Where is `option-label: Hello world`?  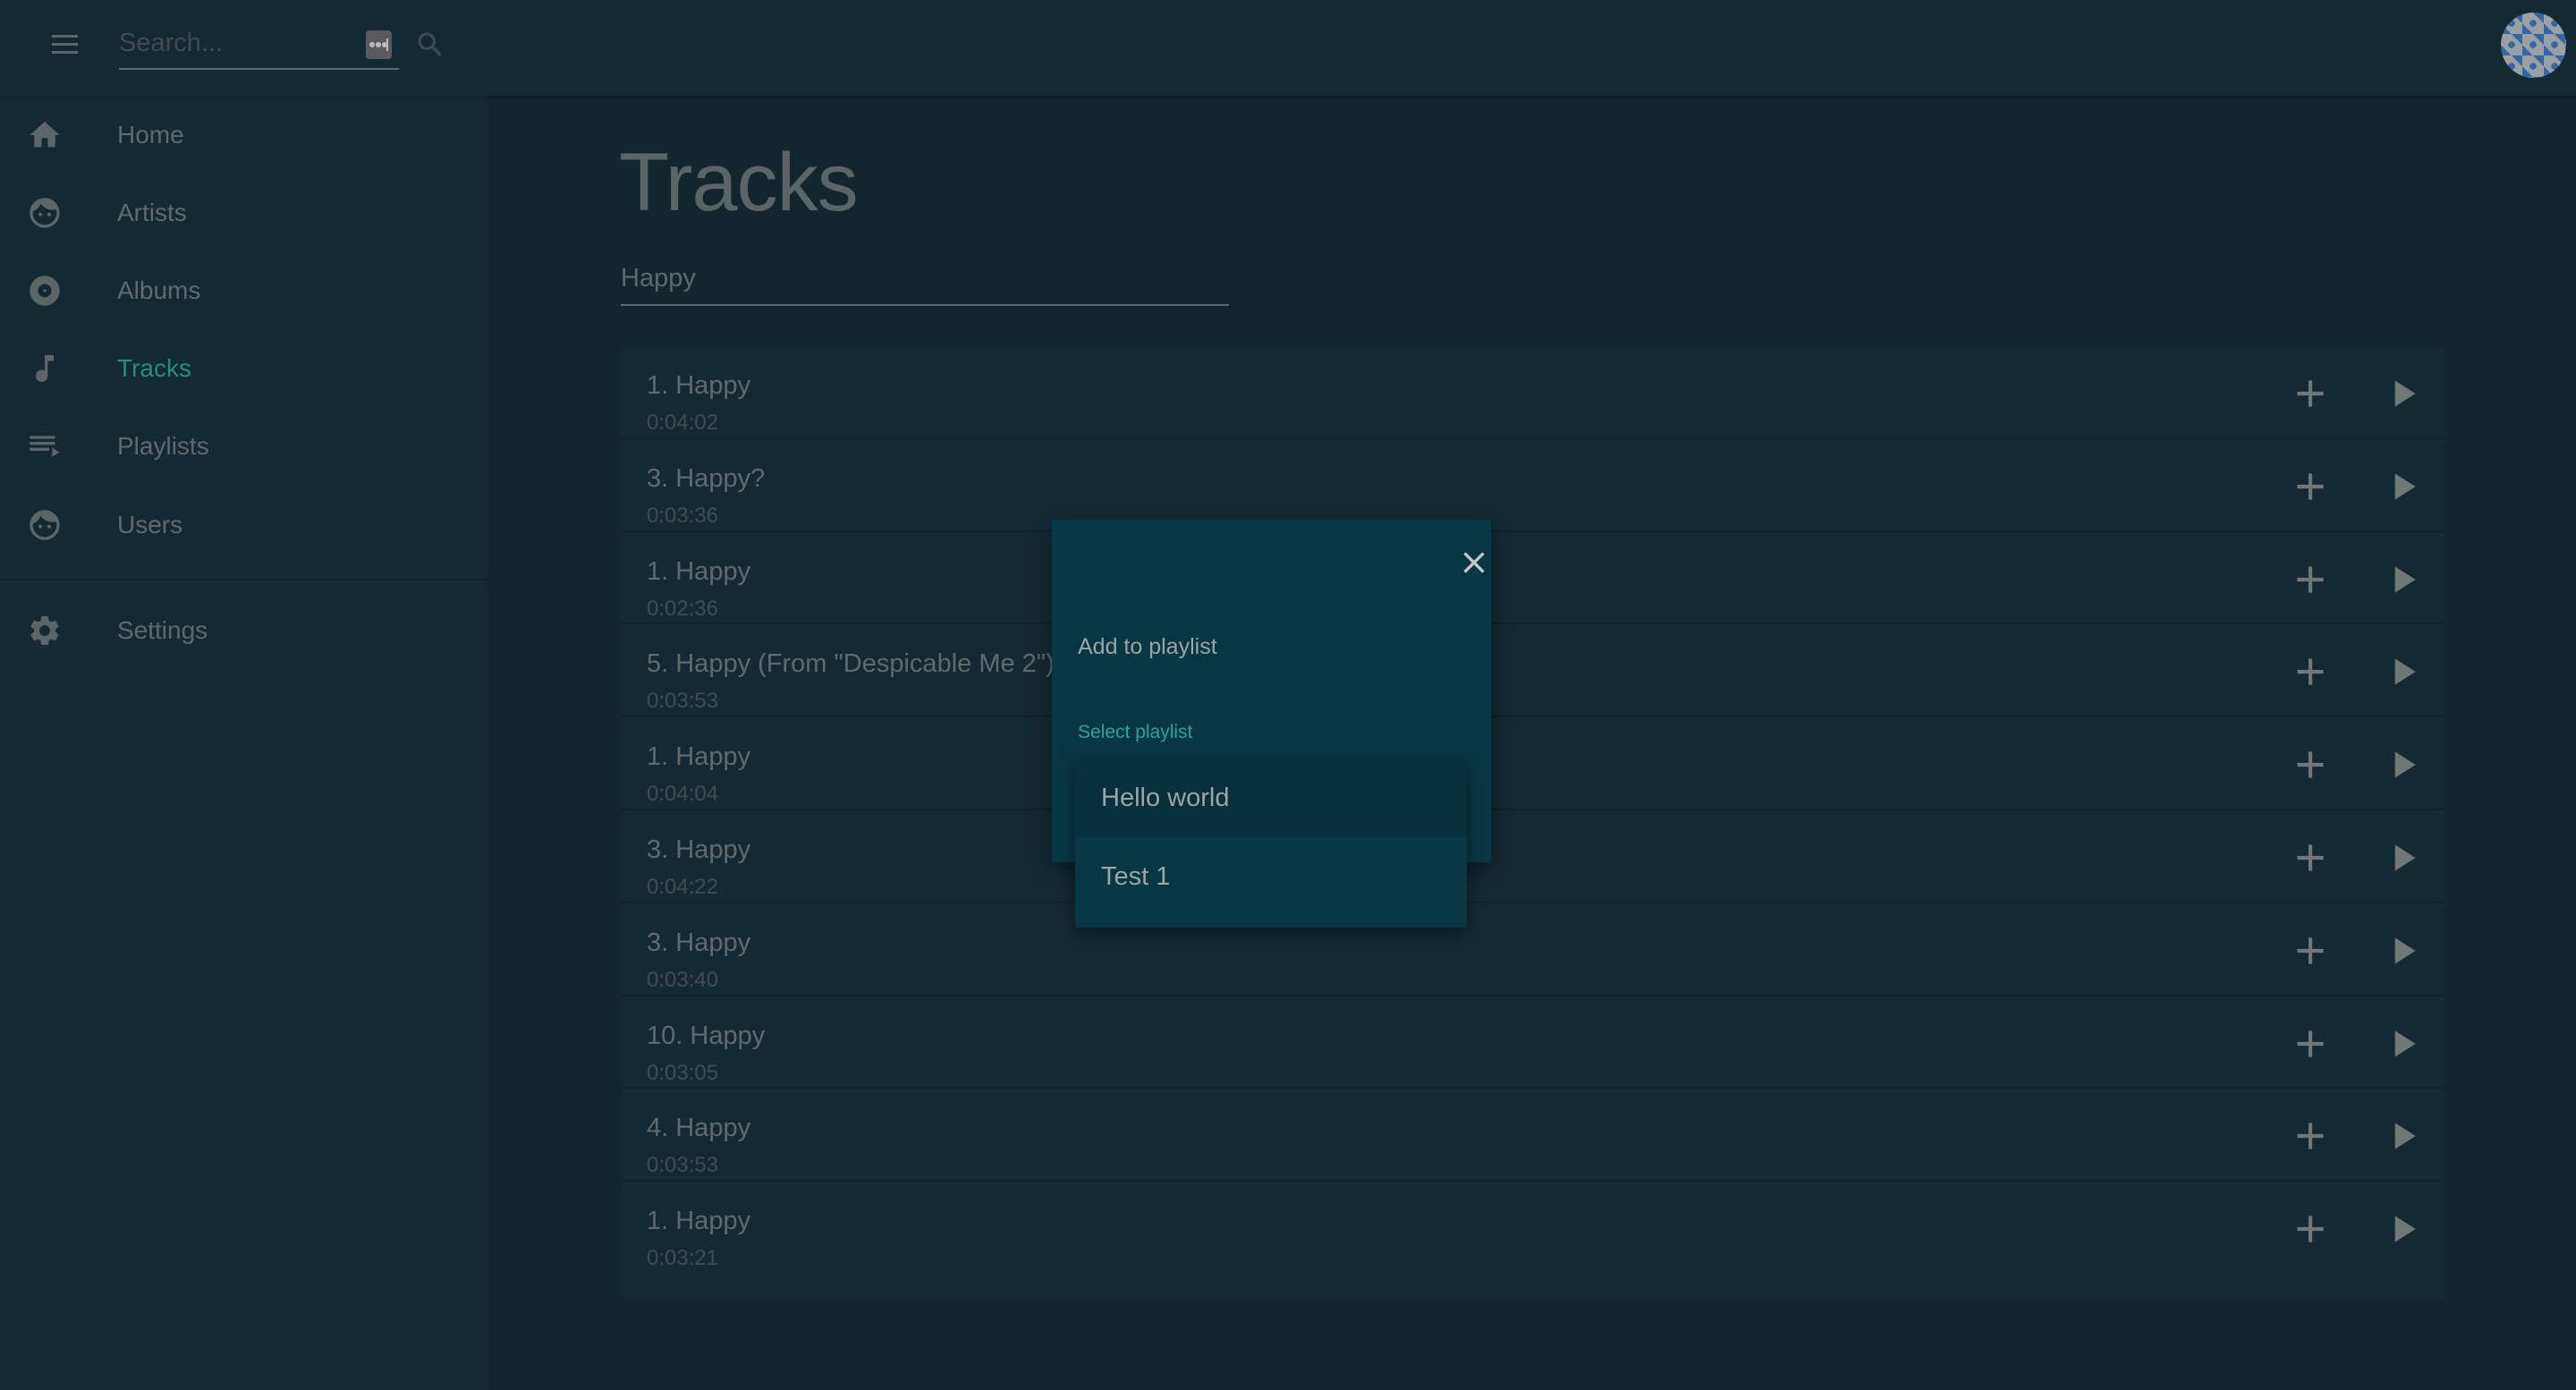 option-label: Hello world is located at coordinates (1165, 798).